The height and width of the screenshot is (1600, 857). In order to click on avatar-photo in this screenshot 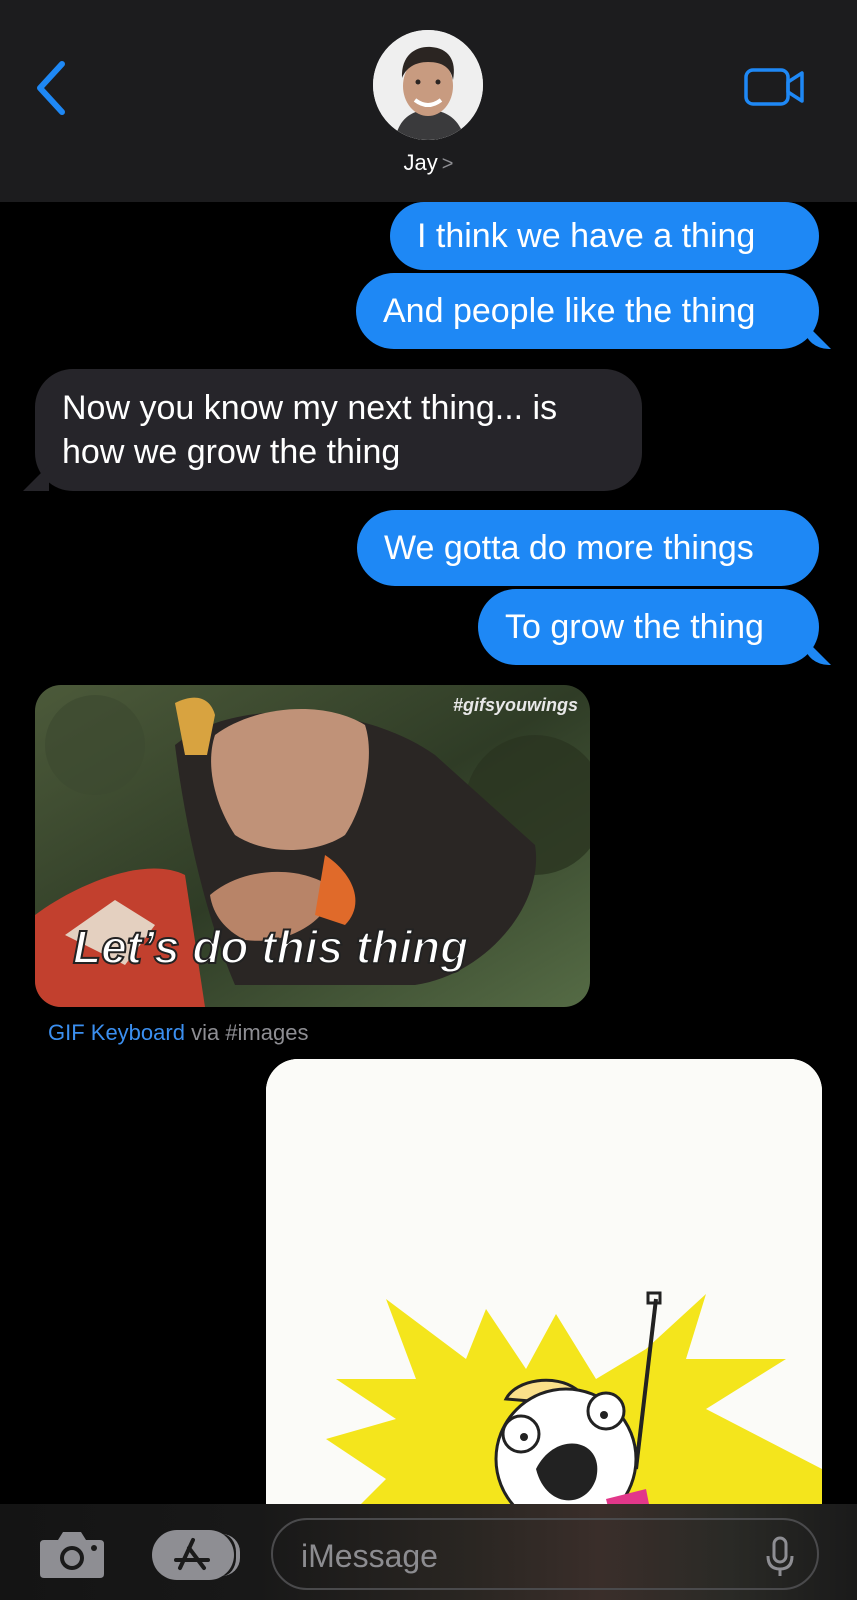, I will do `click(428, 85)`.